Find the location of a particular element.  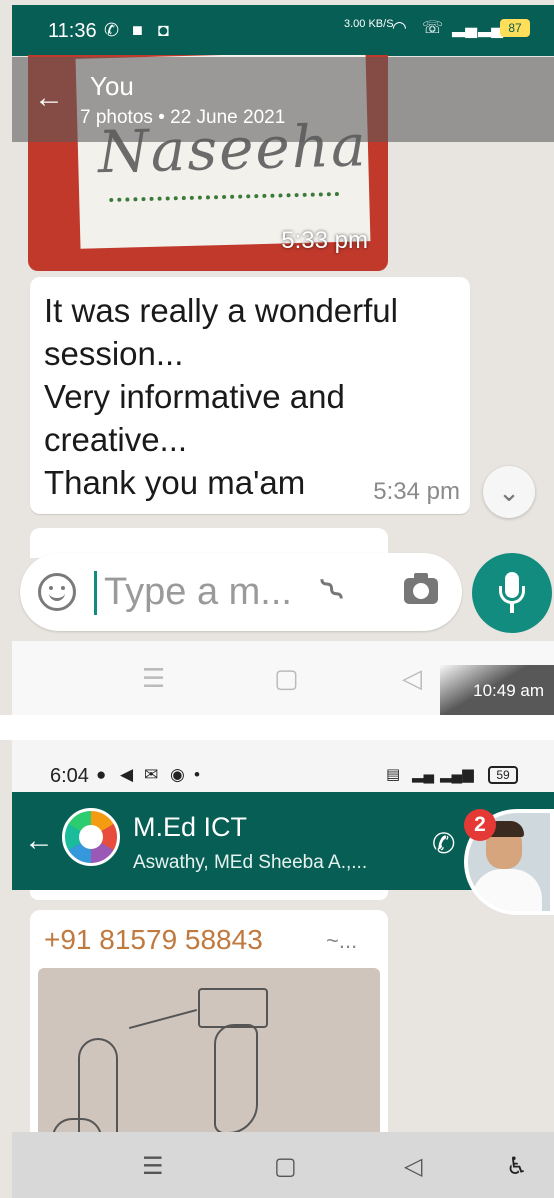

photo-date: 22 June 2021 is located at coordinates (228, 117).